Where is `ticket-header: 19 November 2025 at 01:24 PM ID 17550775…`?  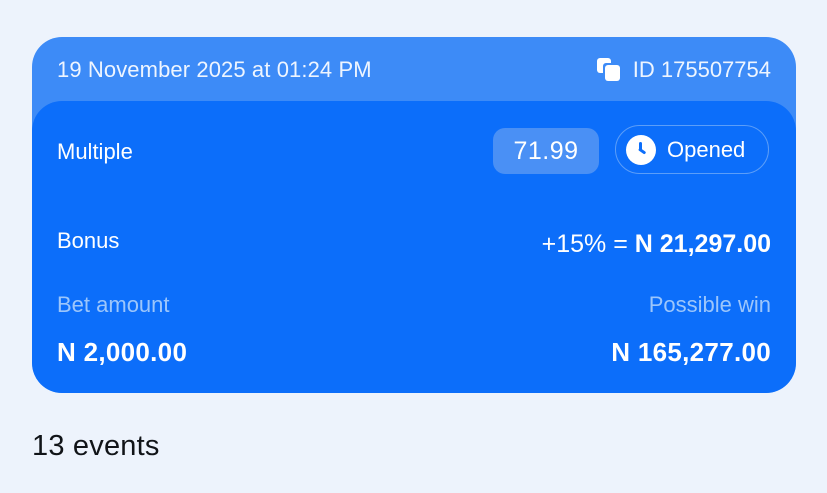 ticket-header: 19 November 2025 at 01:24 PM ID 17550775… is located at coordinates (414, 69).